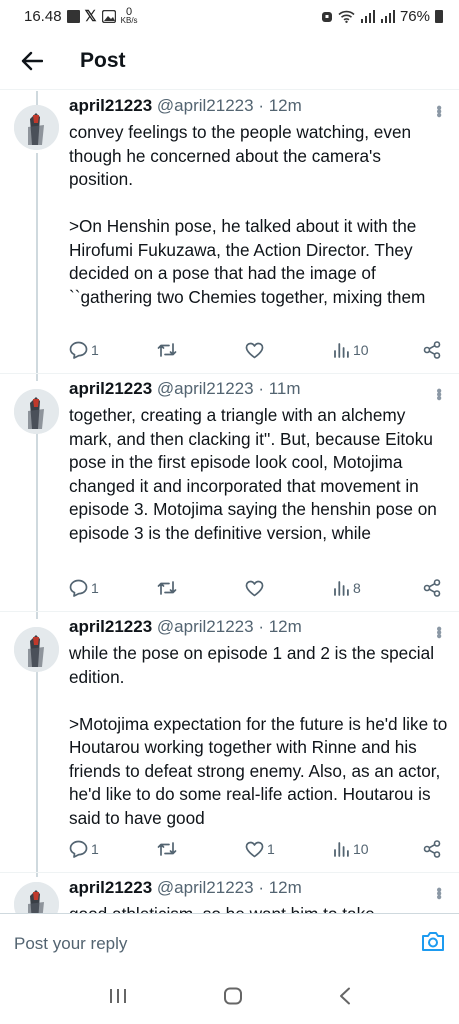 This screenshot has width=459, height=1024. I want to click on post-actions: 1 8, so click(255, 588).